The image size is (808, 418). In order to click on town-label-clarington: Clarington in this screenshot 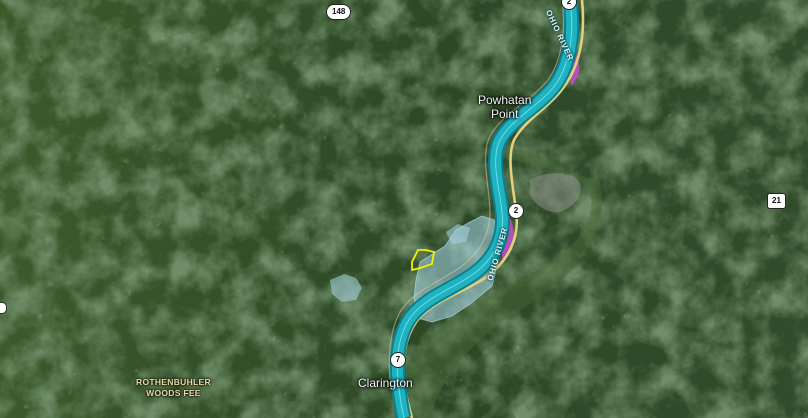, I will do `click(385, 383)`.